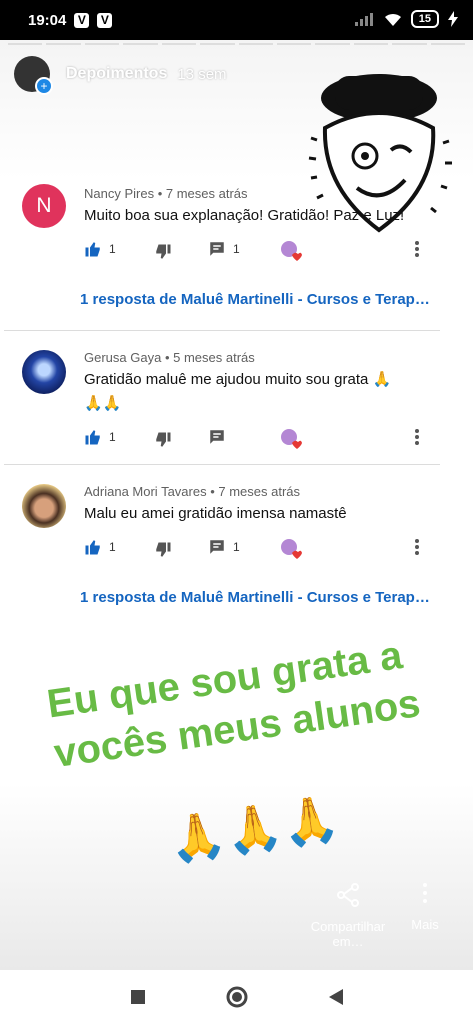  I want to click on avatar: N, so click(44, 206).